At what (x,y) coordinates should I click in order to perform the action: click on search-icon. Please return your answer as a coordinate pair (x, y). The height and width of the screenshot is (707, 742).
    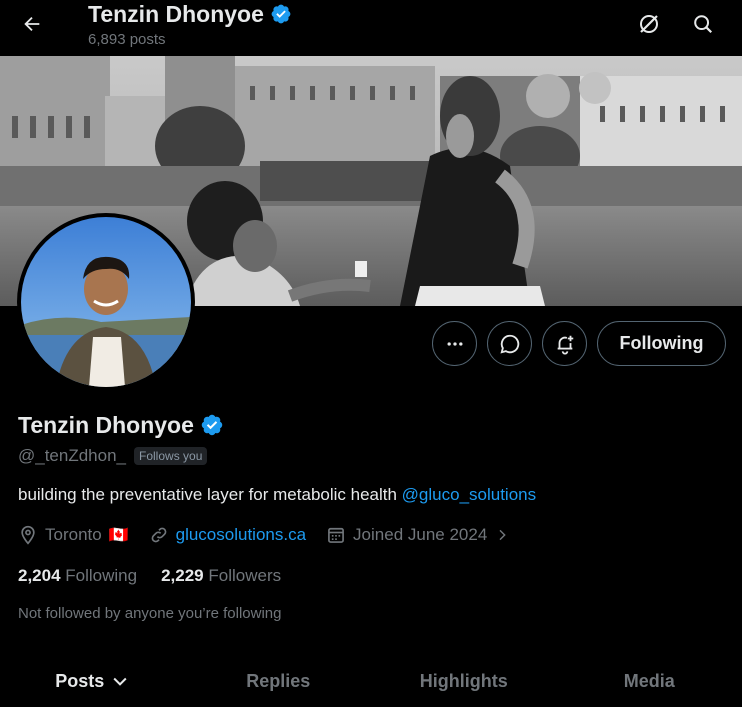
    Looking at the image, I should click on (703, 24).